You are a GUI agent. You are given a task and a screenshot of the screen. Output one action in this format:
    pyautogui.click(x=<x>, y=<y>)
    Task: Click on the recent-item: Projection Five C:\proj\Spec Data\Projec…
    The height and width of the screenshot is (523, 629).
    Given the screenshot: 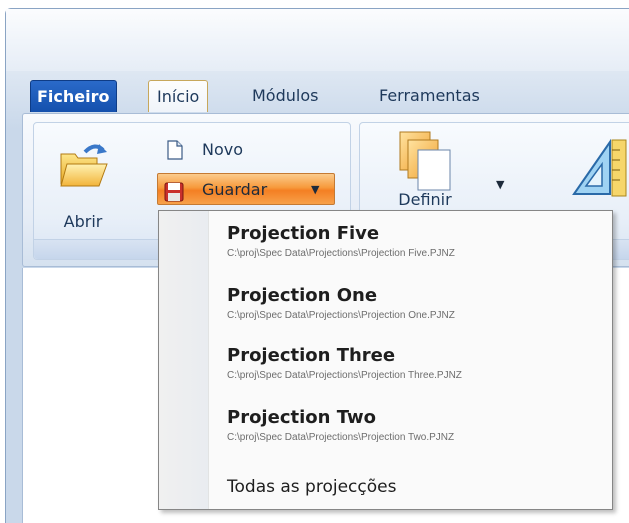 What is the action you would take?
    pyautogui.click(x=417, y=242)
    